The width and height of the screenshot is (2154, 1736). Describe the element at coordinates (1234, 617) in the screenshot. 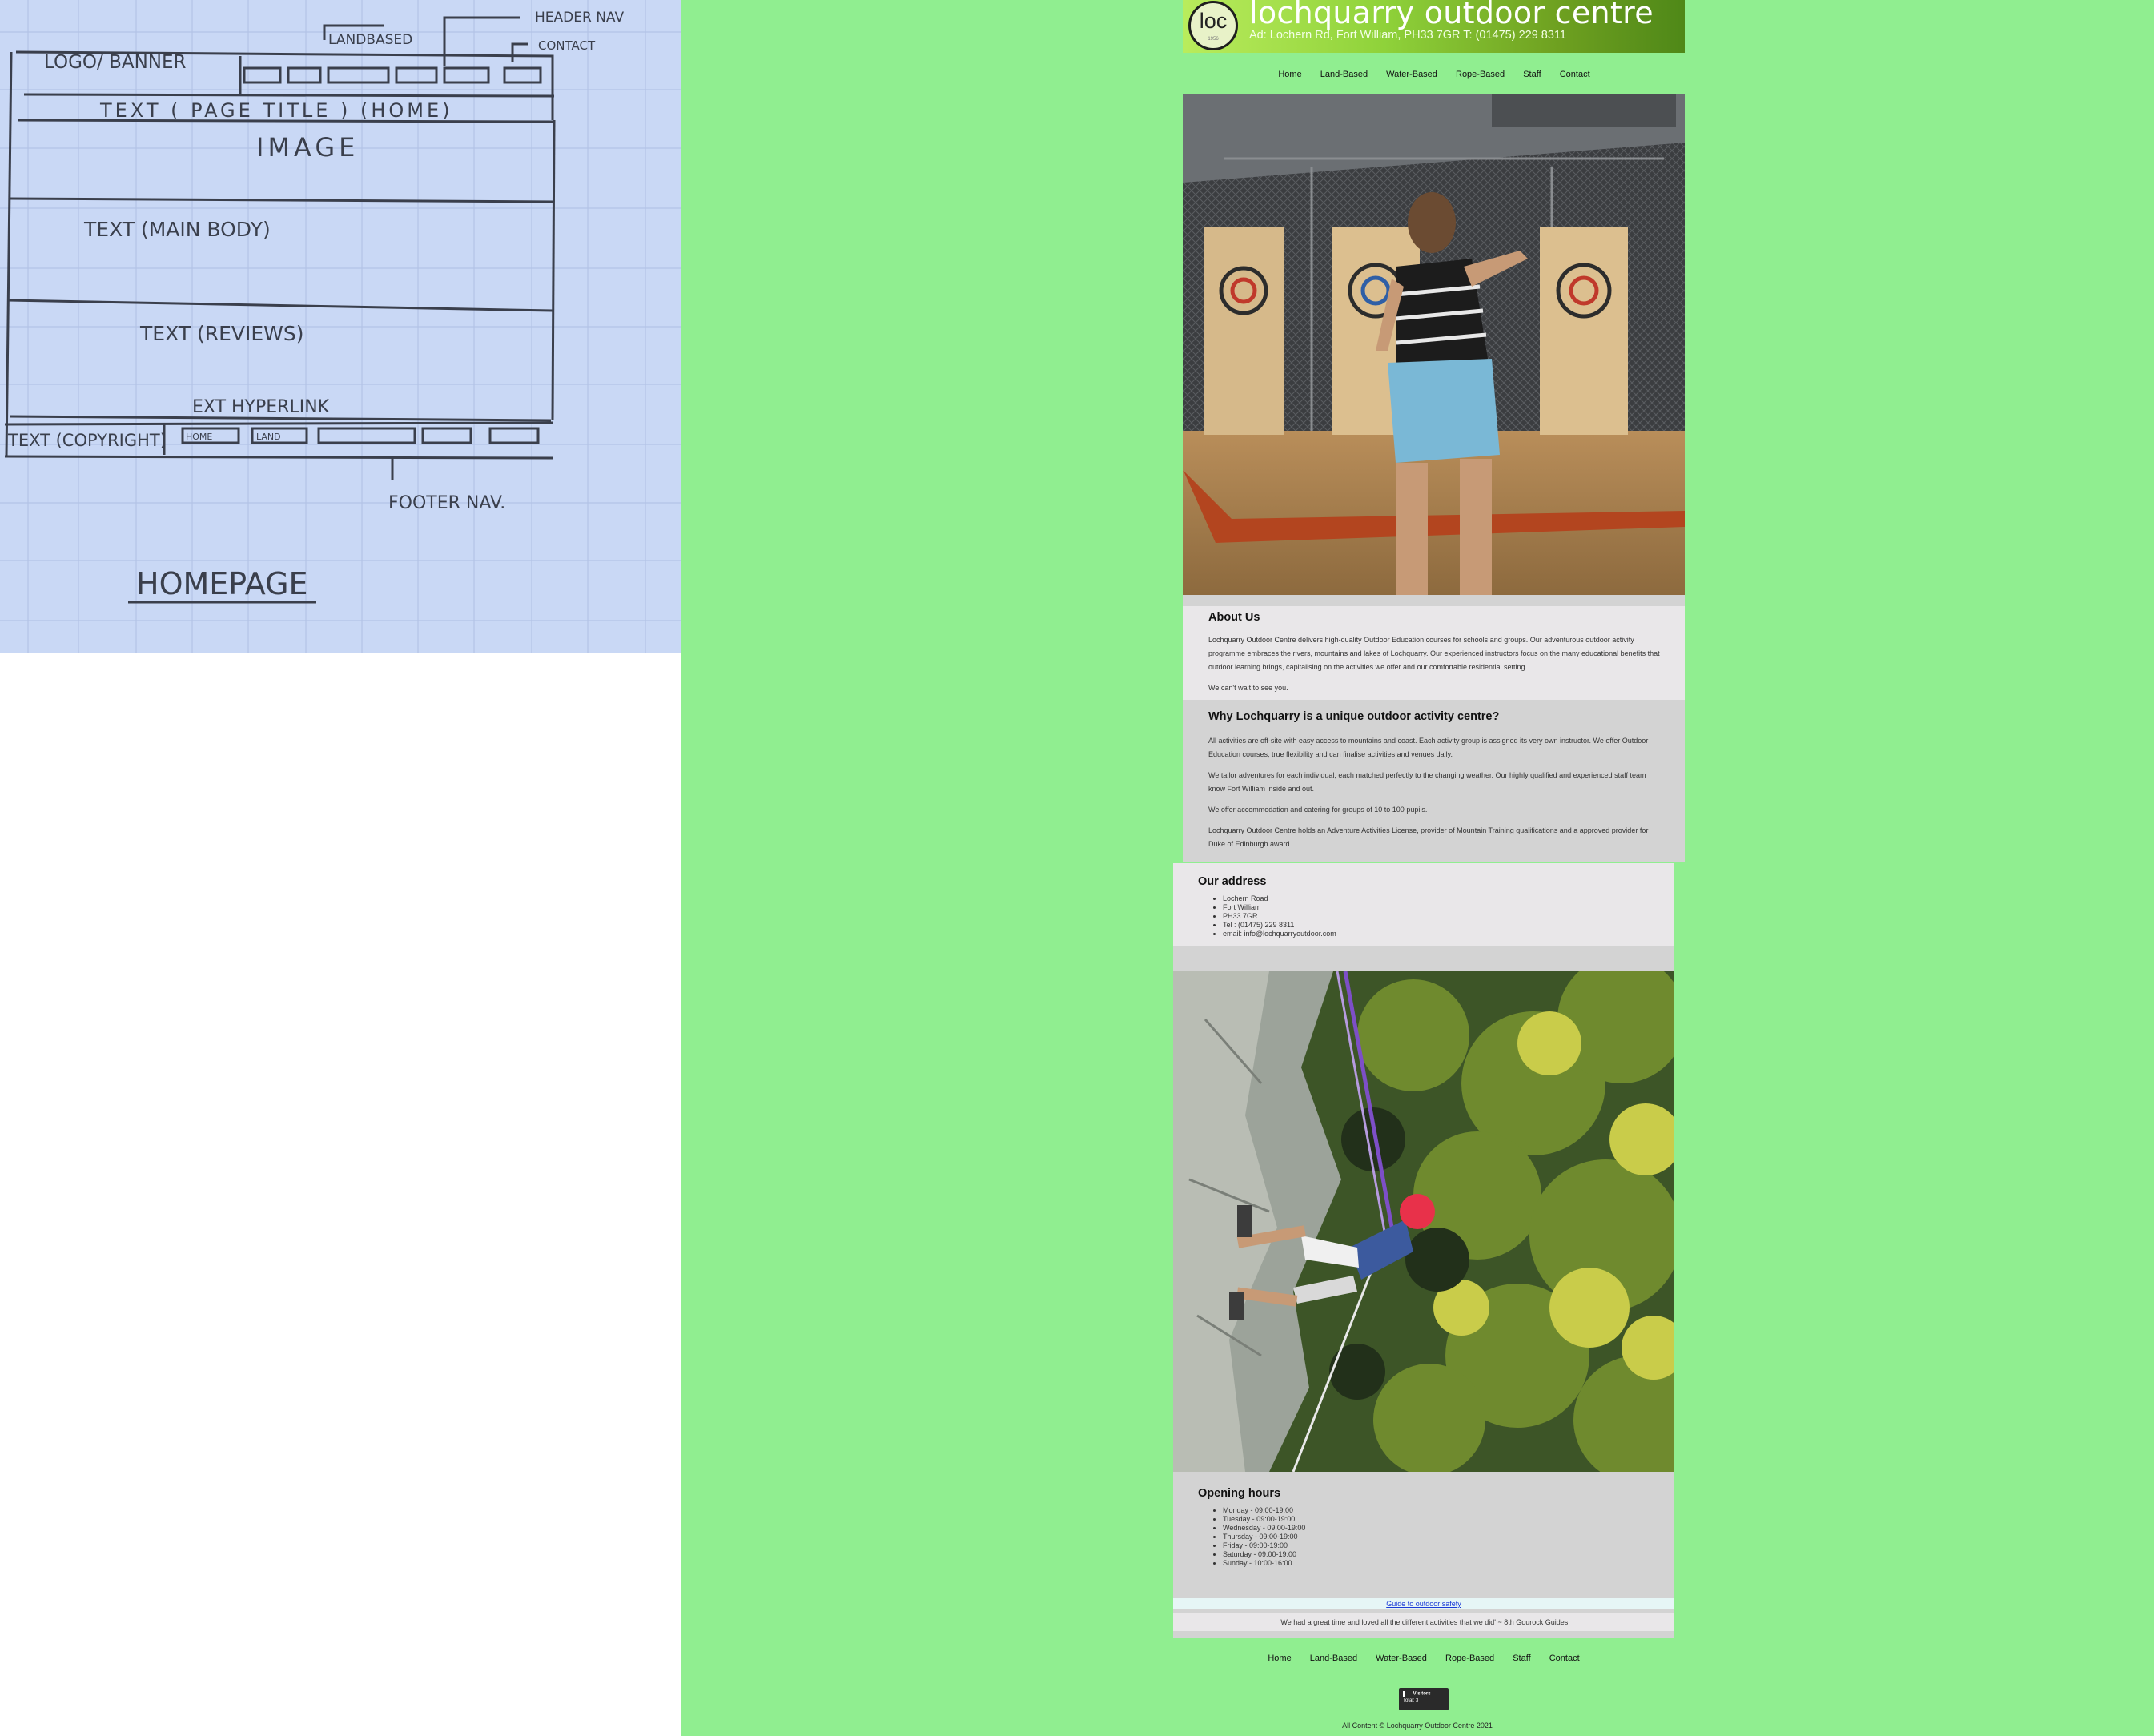

I see `about-heading: About Us` at that location.